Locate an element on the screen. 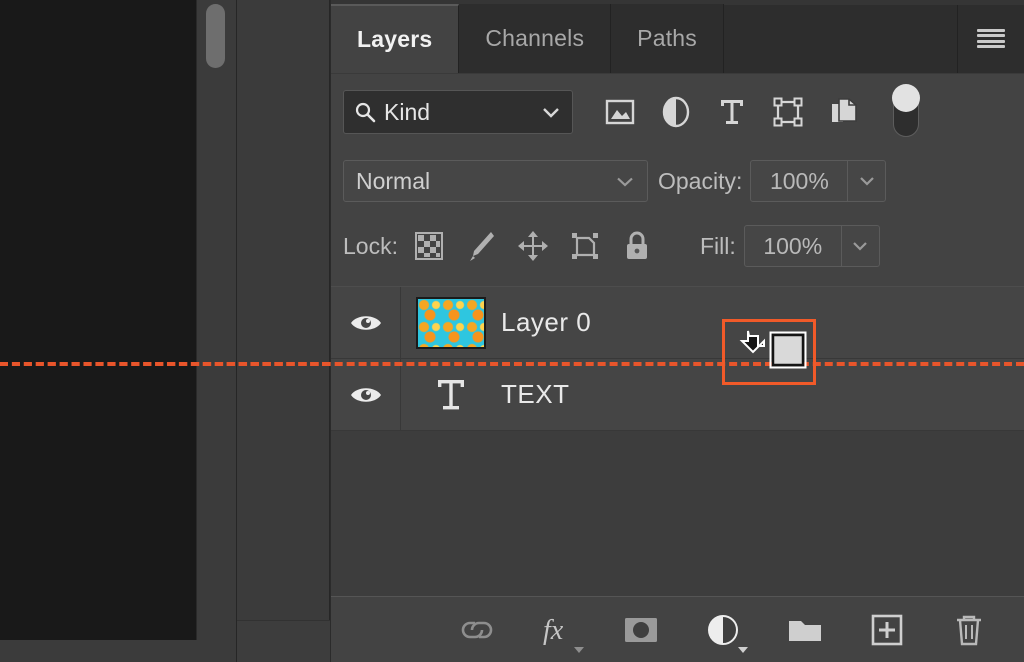 Image resolution: width=1024 pixels, height=662 pixels. svg-text: fx is located at coordinates (553, 630).